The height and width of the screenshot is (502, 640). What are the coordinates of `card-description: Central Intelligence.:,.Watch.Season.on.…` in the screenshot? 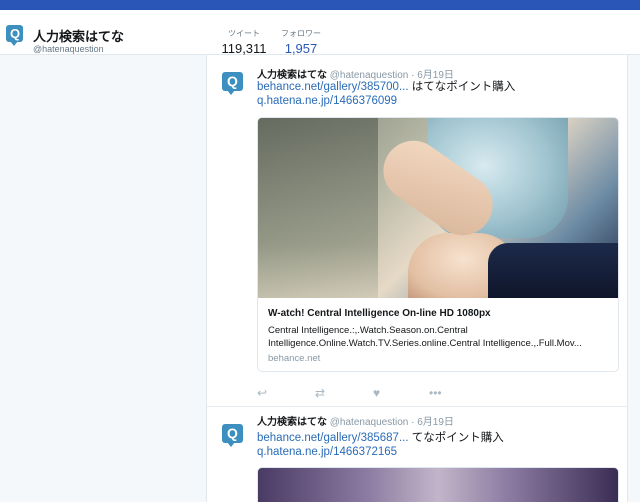 It's located at (425, 337).